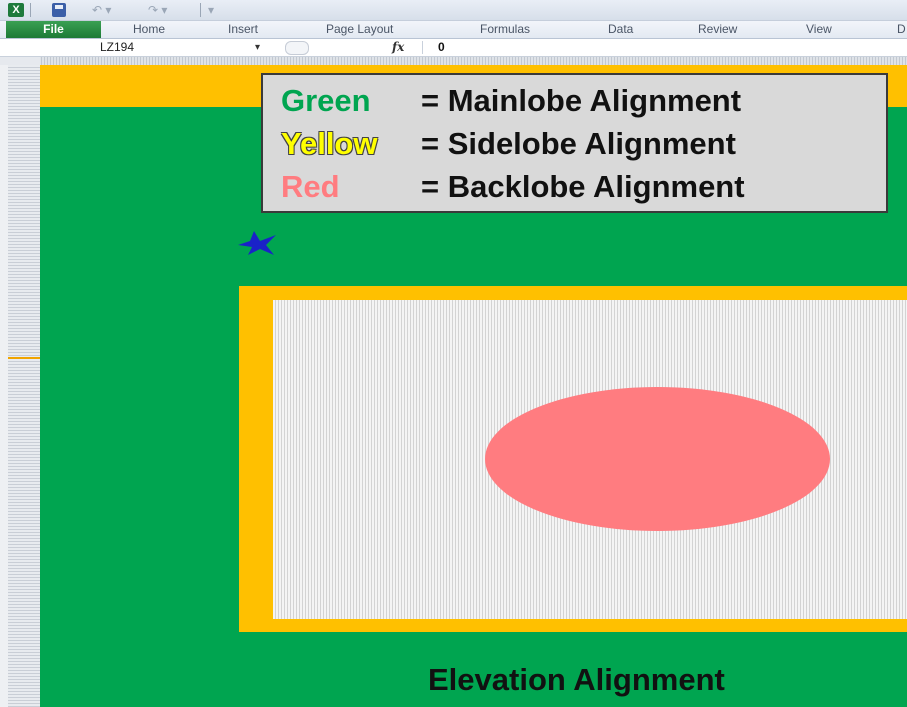 The width and height of the screenshot is (907, 707). What do you see at coordinates (581, 100) in the screenshot?
I see `legend-desc-mainlobe: = Mainlobe Alignment` at bounding box center [581, 100].